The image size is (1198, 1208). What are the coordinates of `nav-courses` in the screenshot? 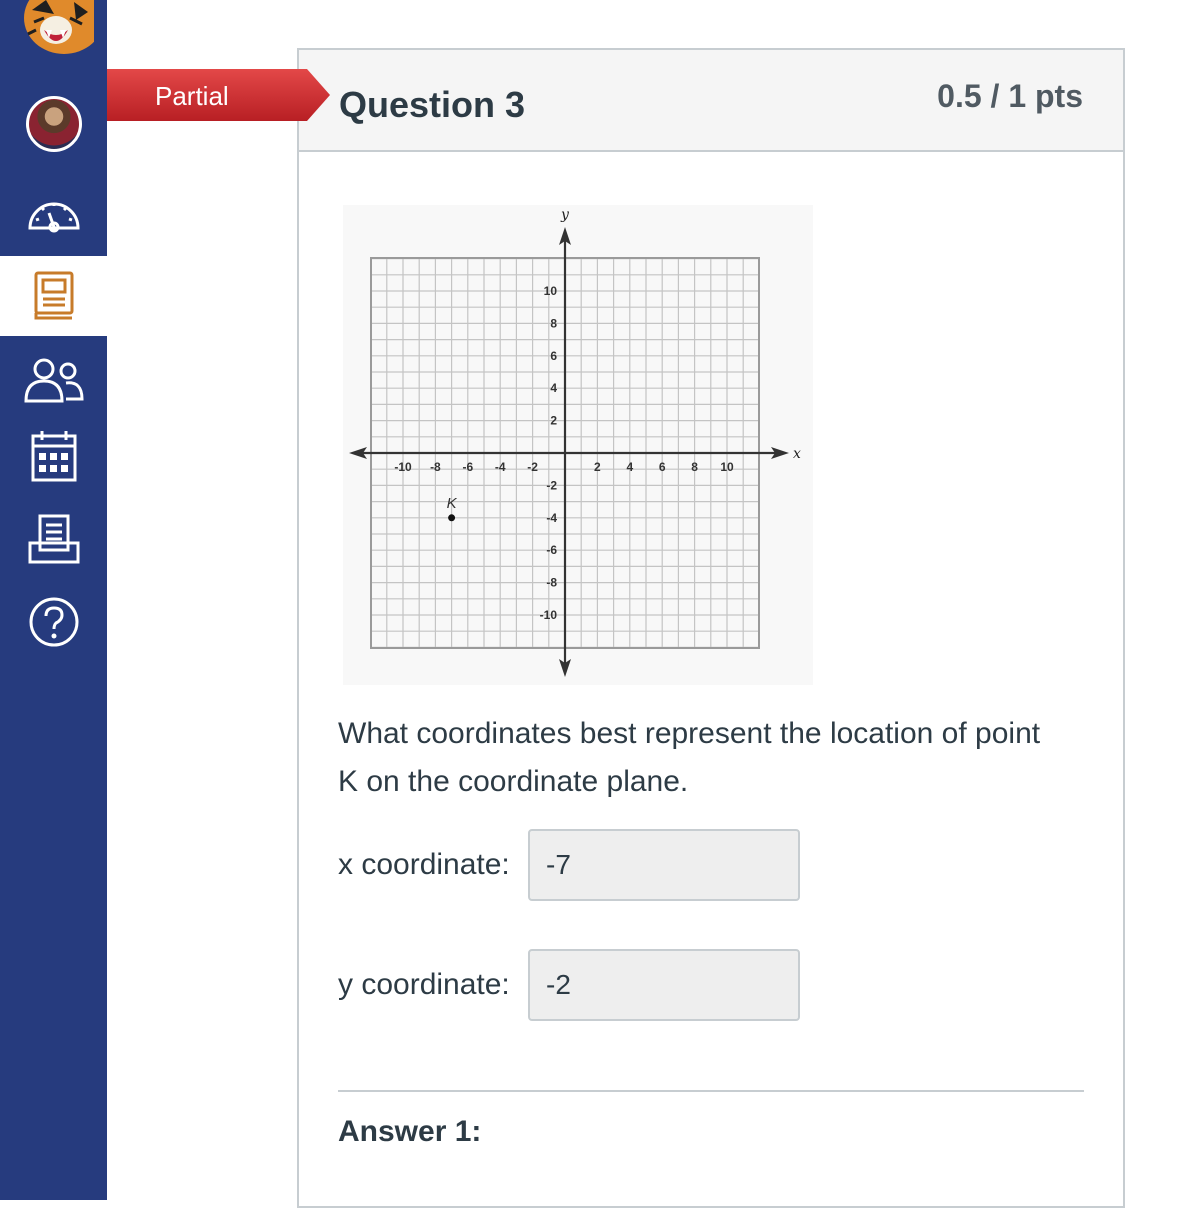 It's located at (53, 296).